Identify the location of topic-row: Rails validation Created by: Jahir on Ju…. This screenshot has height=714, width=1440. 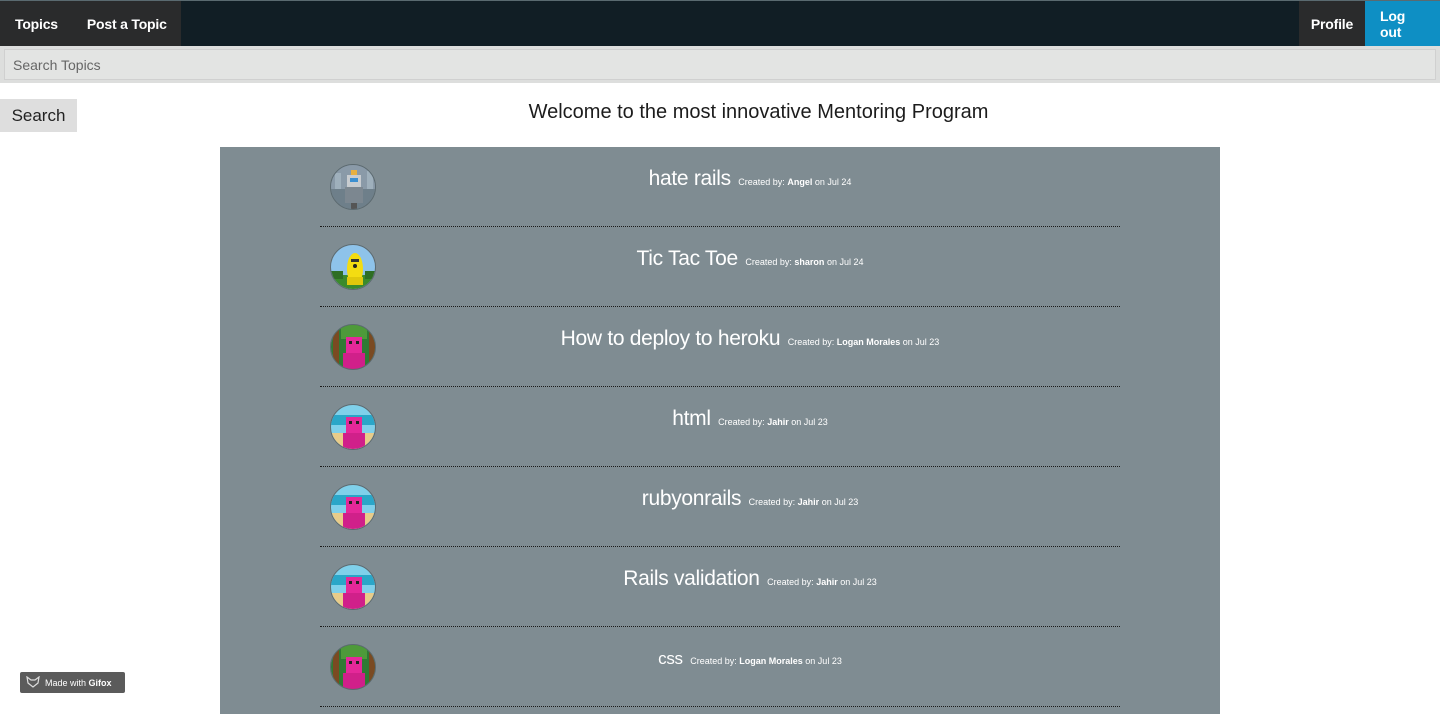
(720, 587).